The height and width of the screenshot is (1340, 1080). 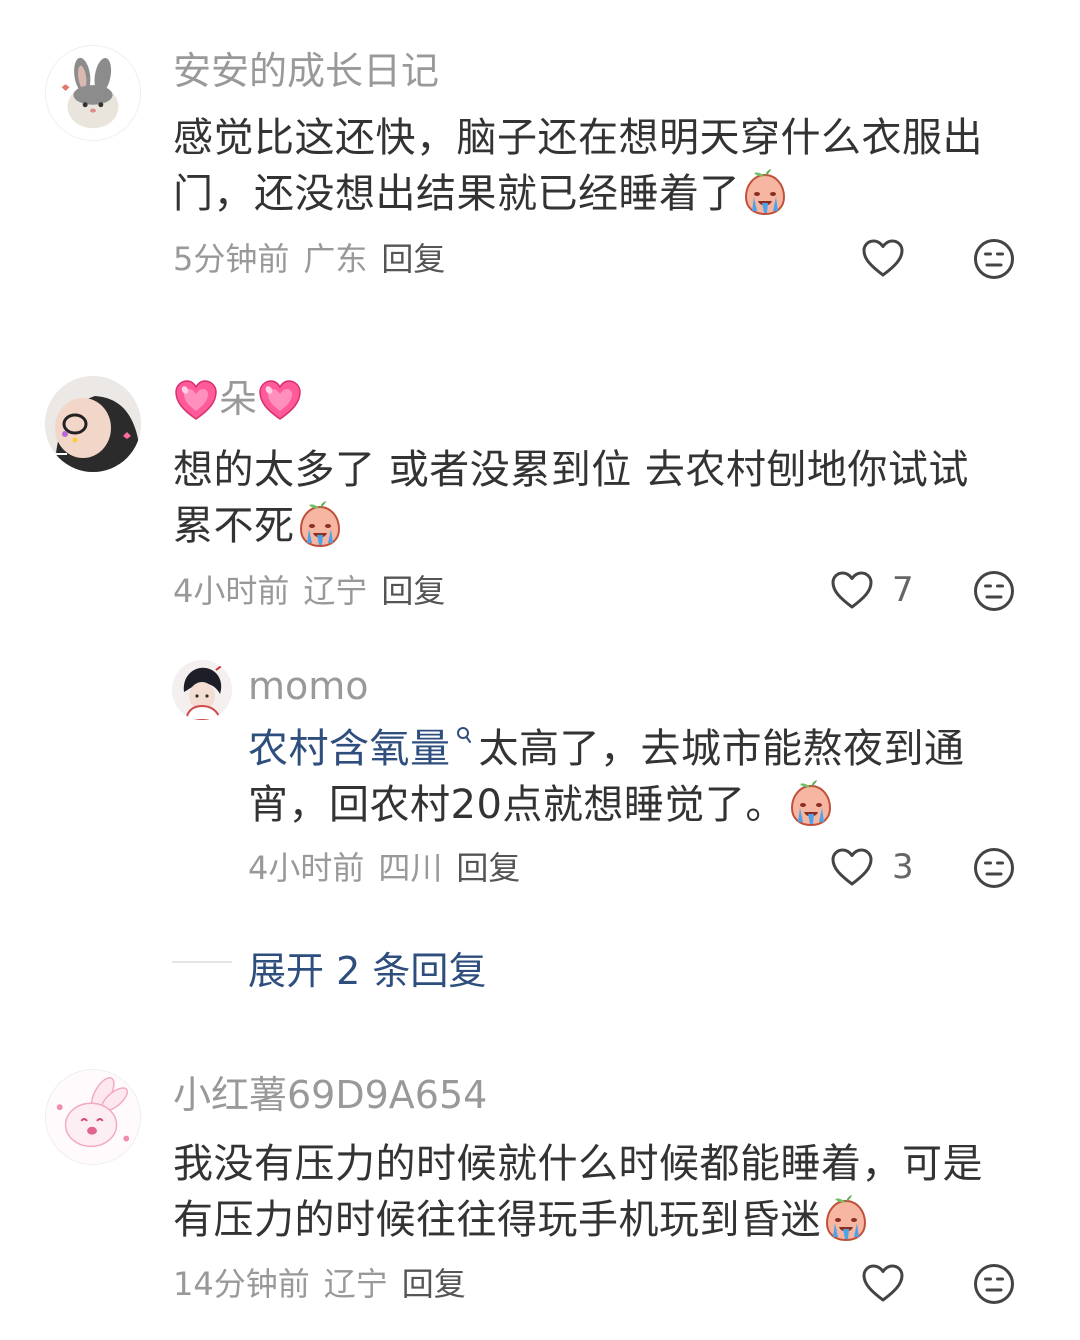 I want to click on girl-photo-avatar-icon, so click(x=93, y=424).